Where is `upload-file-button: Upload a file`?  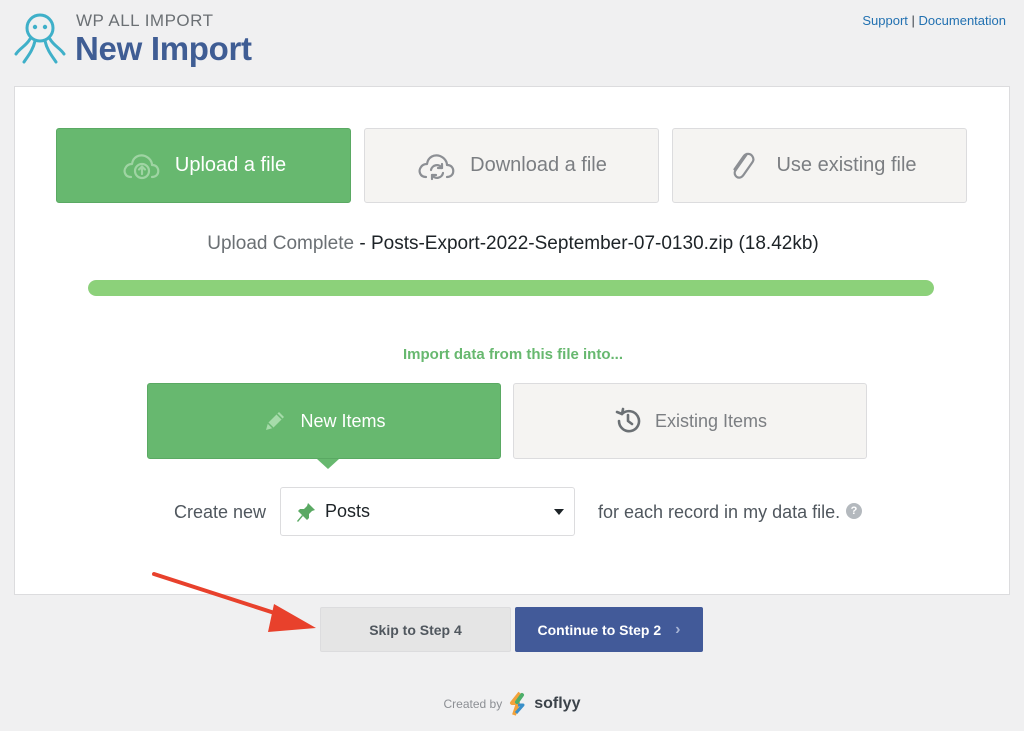 upload-file-button: Upload a file is located at coordinates (203, 165).